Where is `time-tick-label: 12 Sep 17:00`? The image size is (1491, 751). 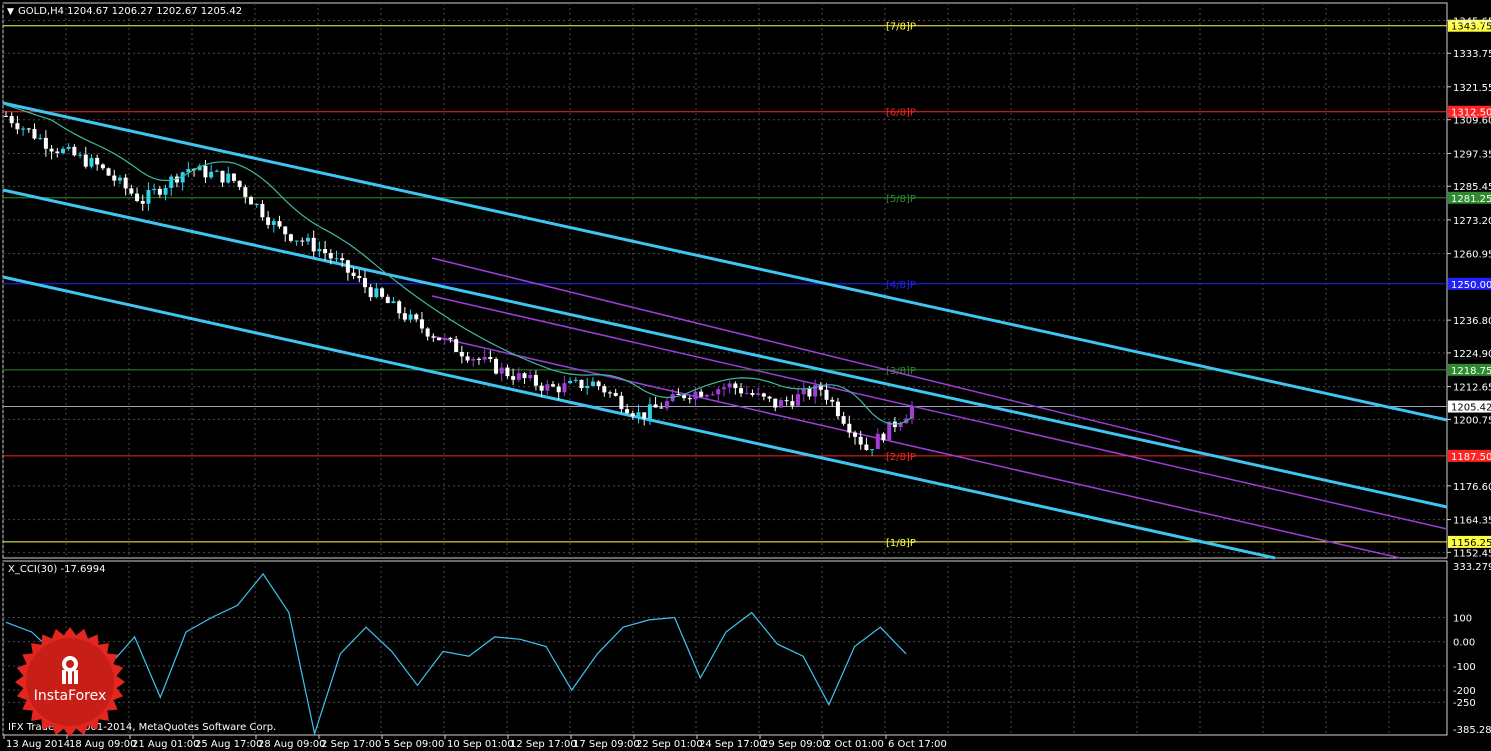 time-tick-label: 12 Sep 17:00 is located at coordinates (543, 744).